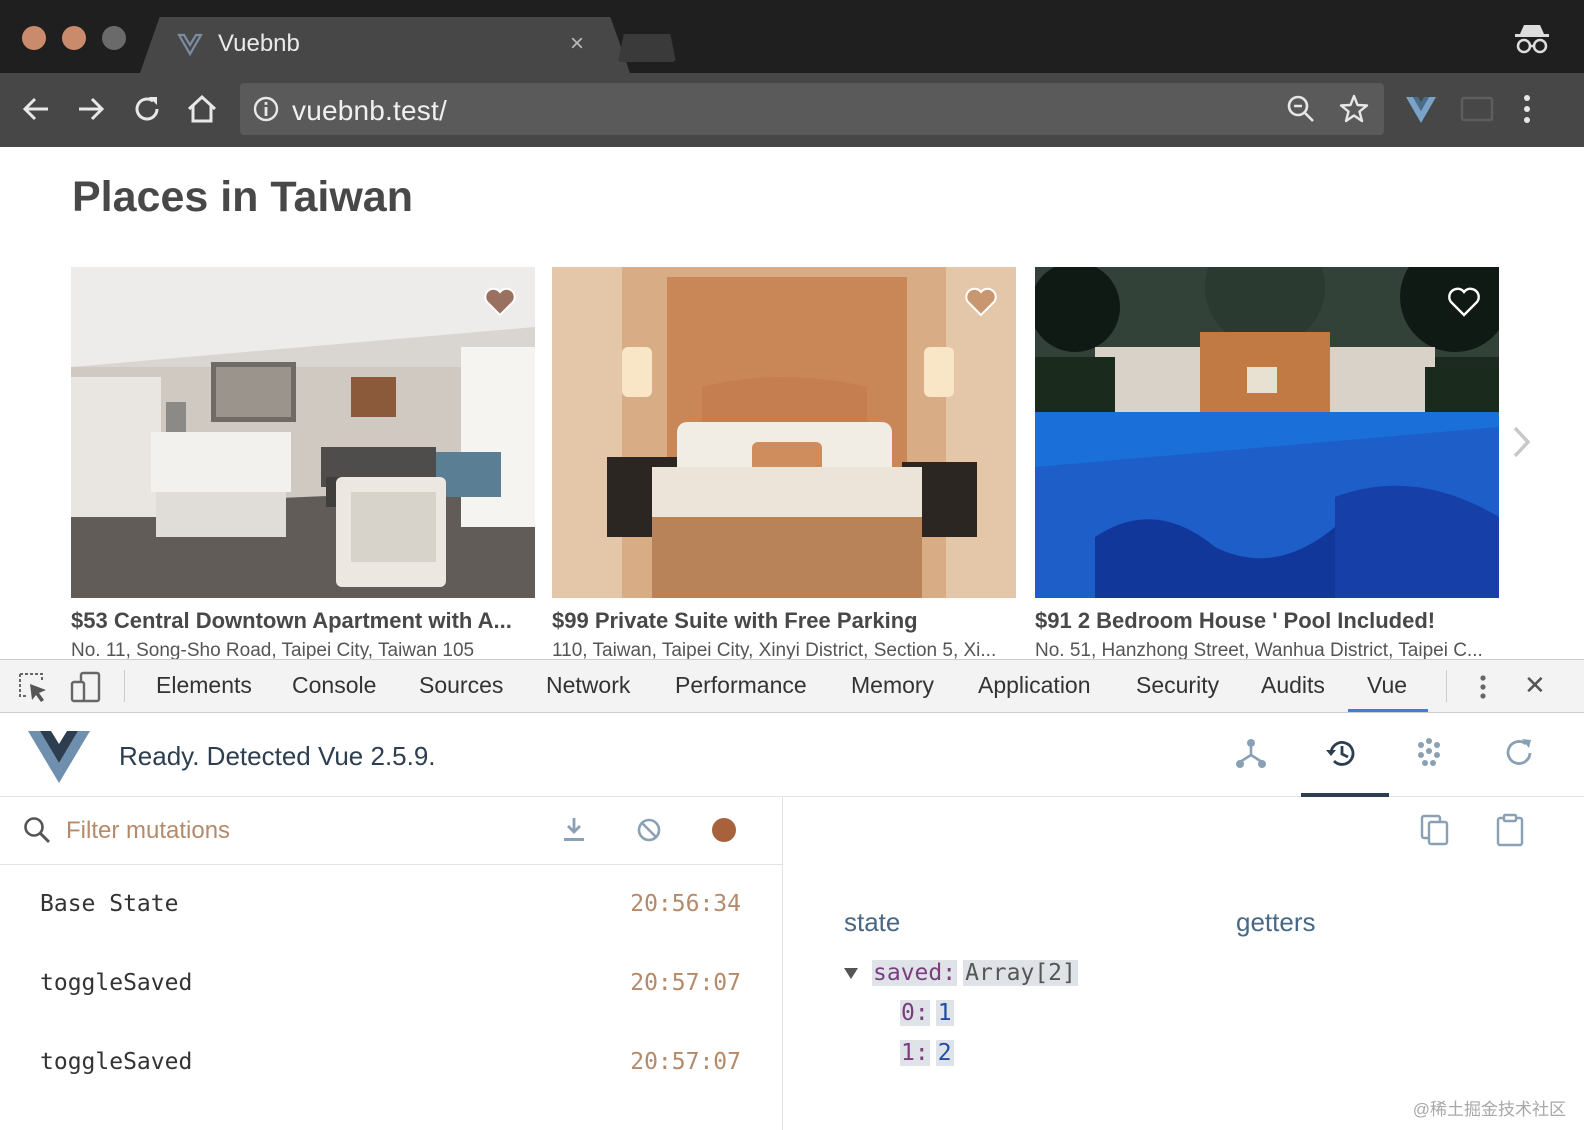 The height and width of the screenshot is (1130, 1584). I want to click on getters-section-label: getters, so click(1276, 922).